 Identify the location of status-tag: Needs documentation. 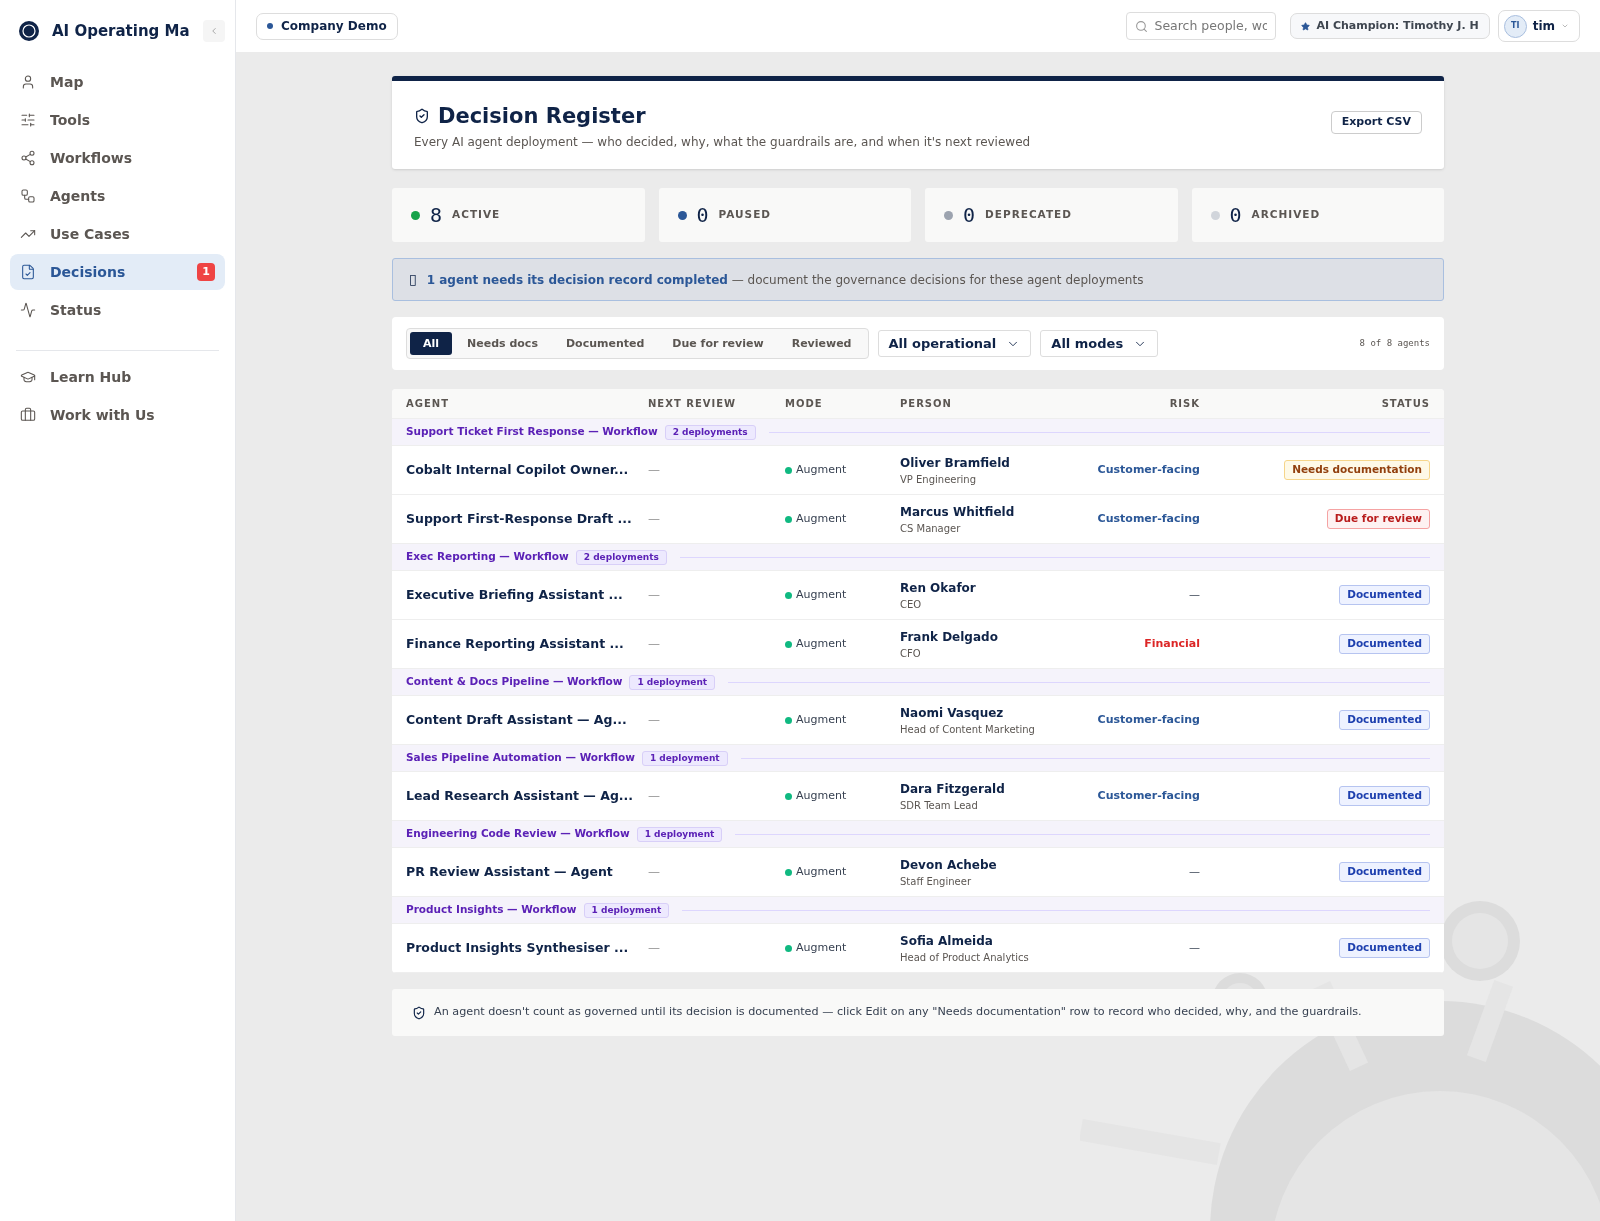
(1357, 470).